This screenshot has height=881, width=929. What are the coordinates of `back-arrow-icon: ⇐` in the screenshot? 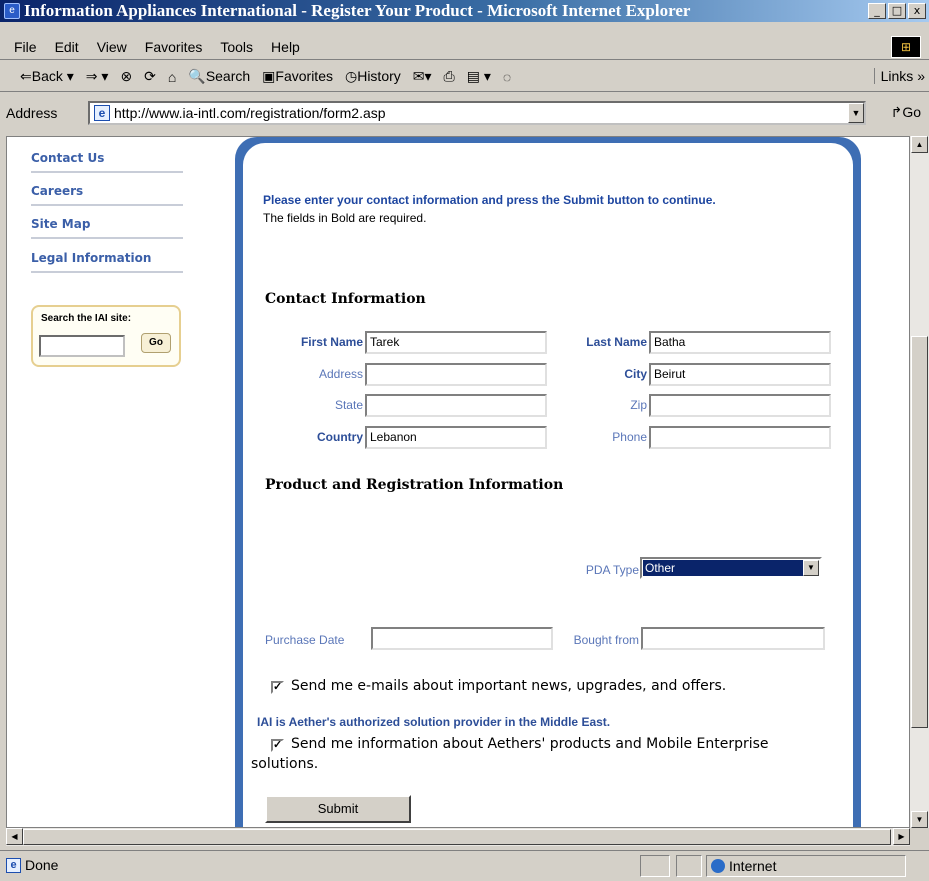 It's located at (26, 76).